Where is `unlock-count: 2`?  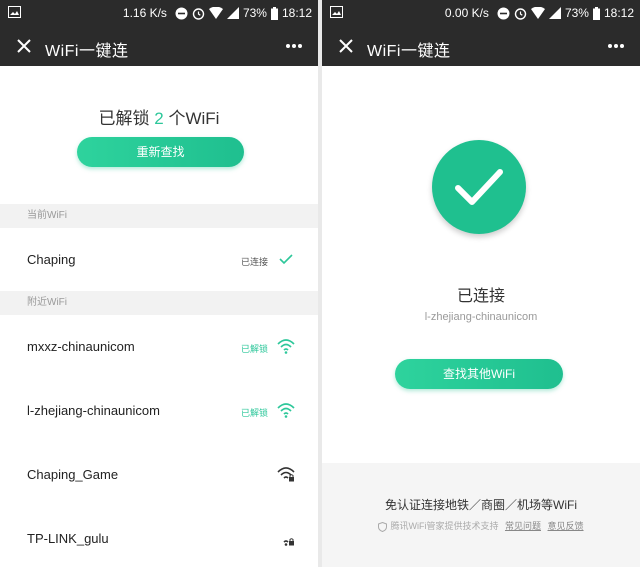
unlock-count: 2 is located at coordinates (159, 118).